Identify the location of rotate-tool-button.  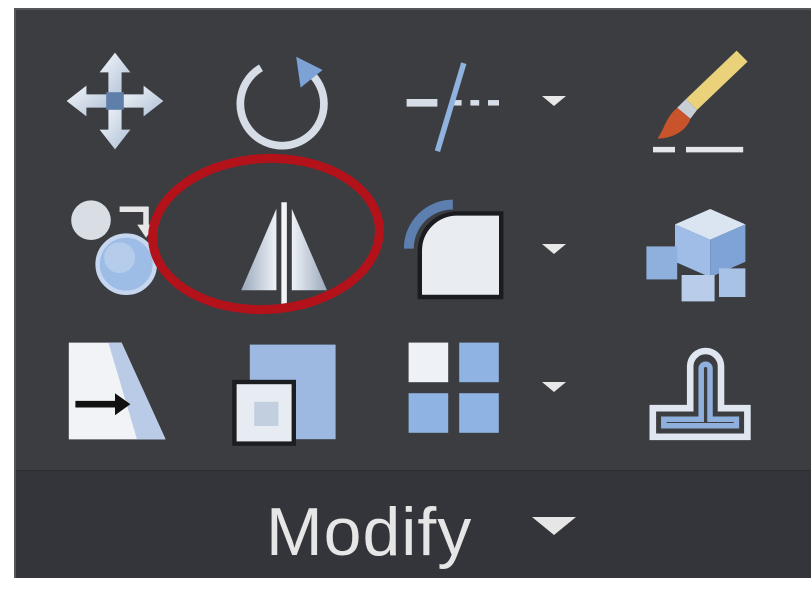
(283, 103).